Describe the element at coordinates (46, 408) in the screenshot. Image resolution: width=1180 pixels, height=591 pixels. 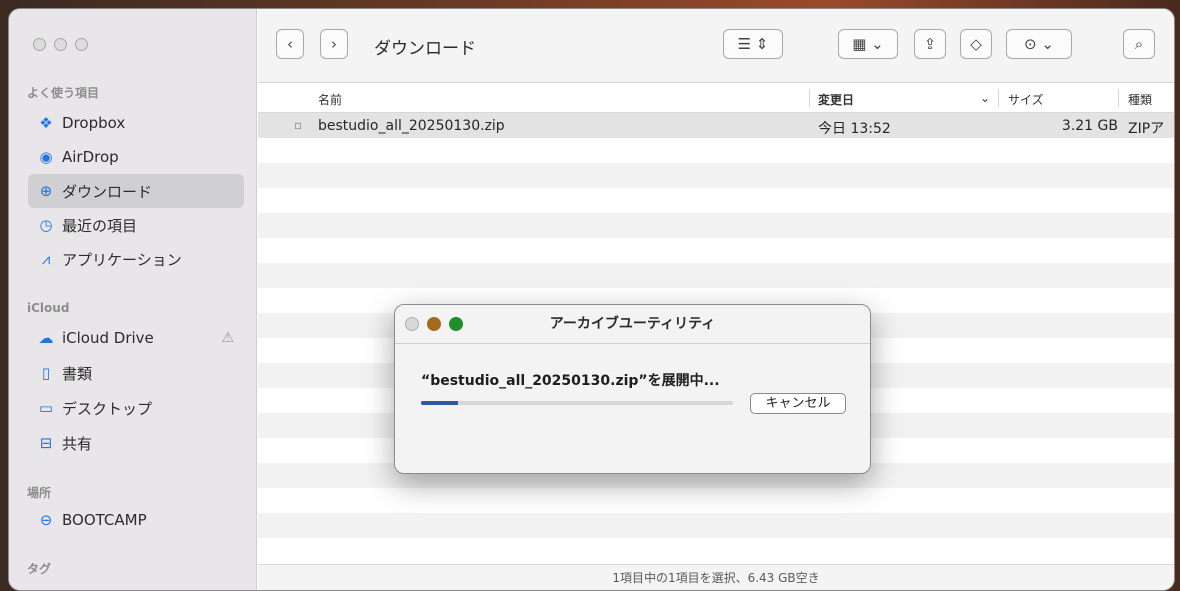
I see `desktop-icon: ▭` at that location.